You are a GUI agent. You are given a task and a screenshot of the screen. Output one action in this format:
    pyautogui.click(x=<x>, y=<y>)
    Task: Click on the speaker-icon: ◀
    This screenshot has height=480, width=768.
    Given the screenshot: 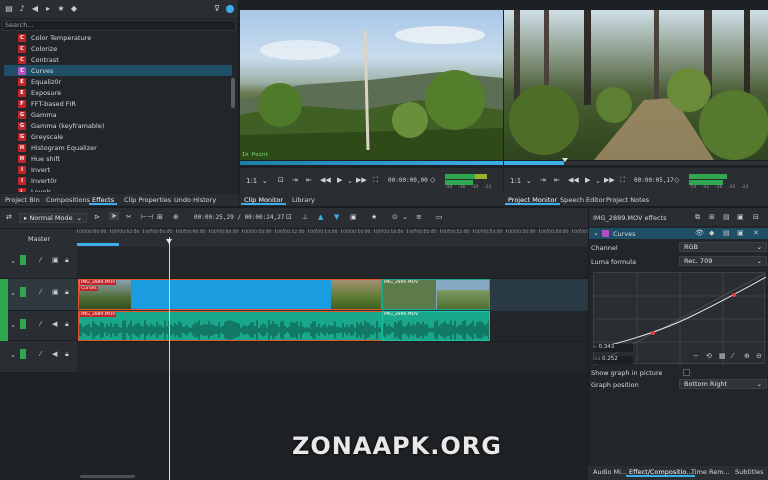 What is the action you would take?
    pyautogui.click(x=35, y=9)
    